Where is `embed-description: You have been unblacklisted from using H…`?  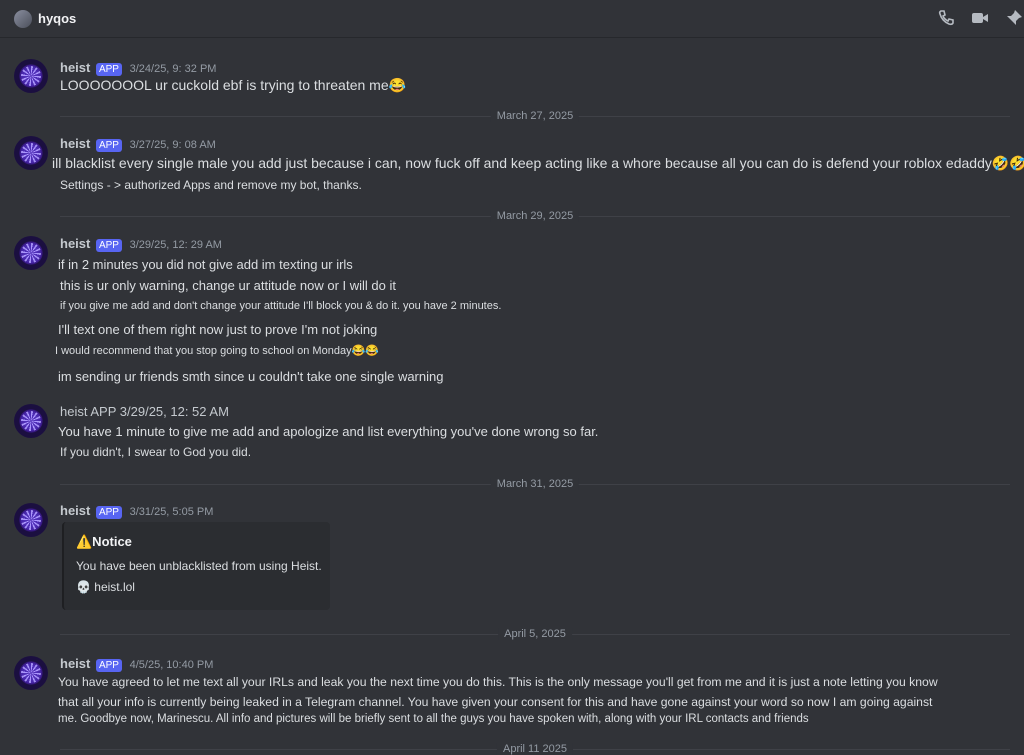
embed-description: You have been unblacklisted from using H… is located at coordinates (199, 566).